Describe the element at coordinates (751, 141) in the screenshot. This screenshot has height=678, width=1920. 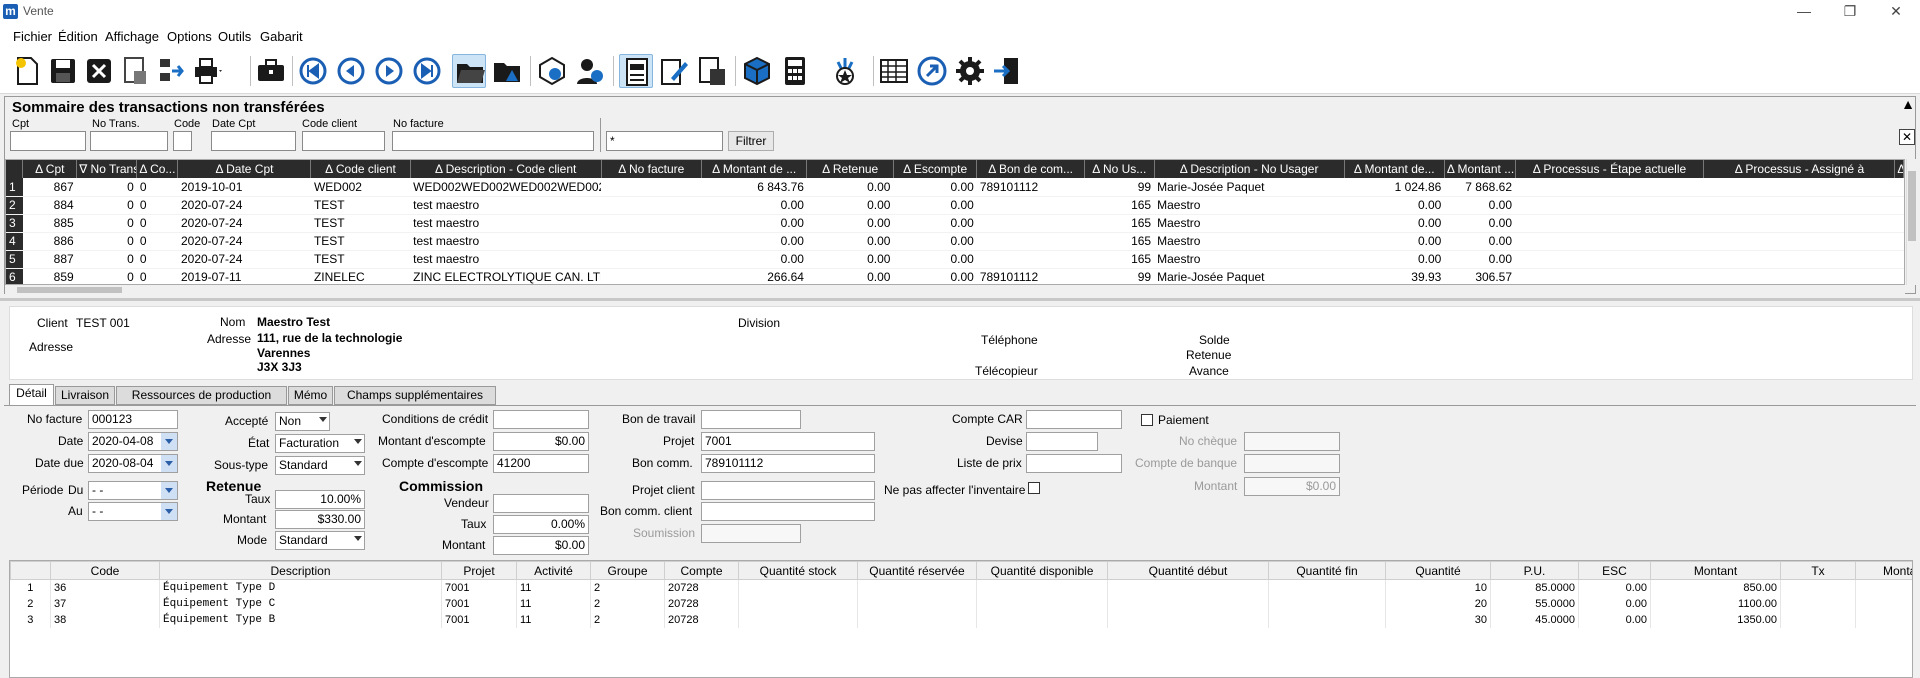
I see `filter-button: Filtrer` at that location.